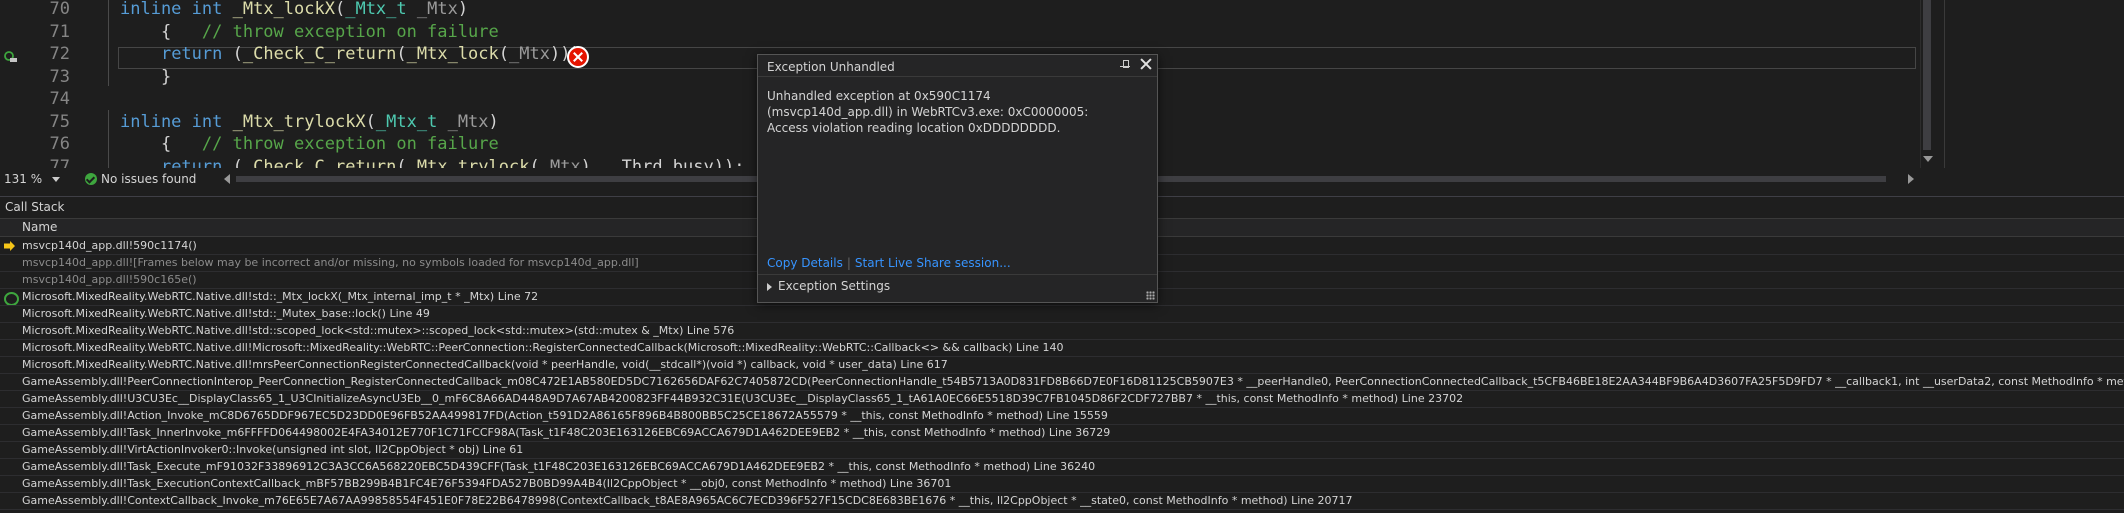 This screenshot has width=2124, height=513. What do you see at coordinates (299, 121) in the screenshot?
I see `code-token: _Mtx_trylockX` at bounding box center [299, 121].